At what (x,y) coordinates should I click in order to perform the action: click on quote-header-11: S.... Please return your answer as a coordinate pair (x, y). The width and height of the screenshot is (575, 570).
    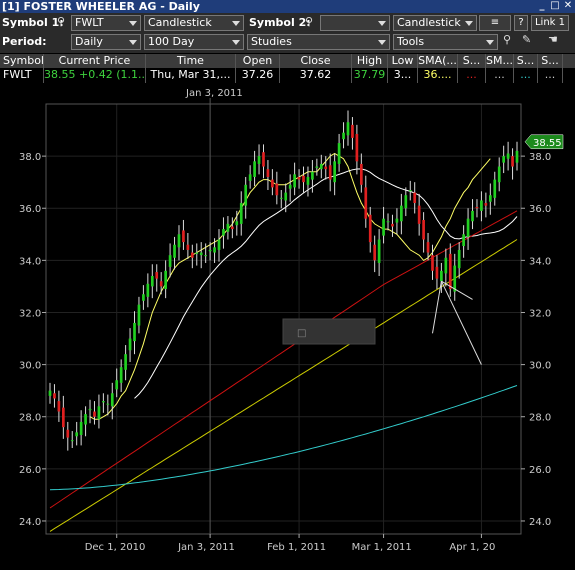
    Looking at the image, I should click on (550, 61).